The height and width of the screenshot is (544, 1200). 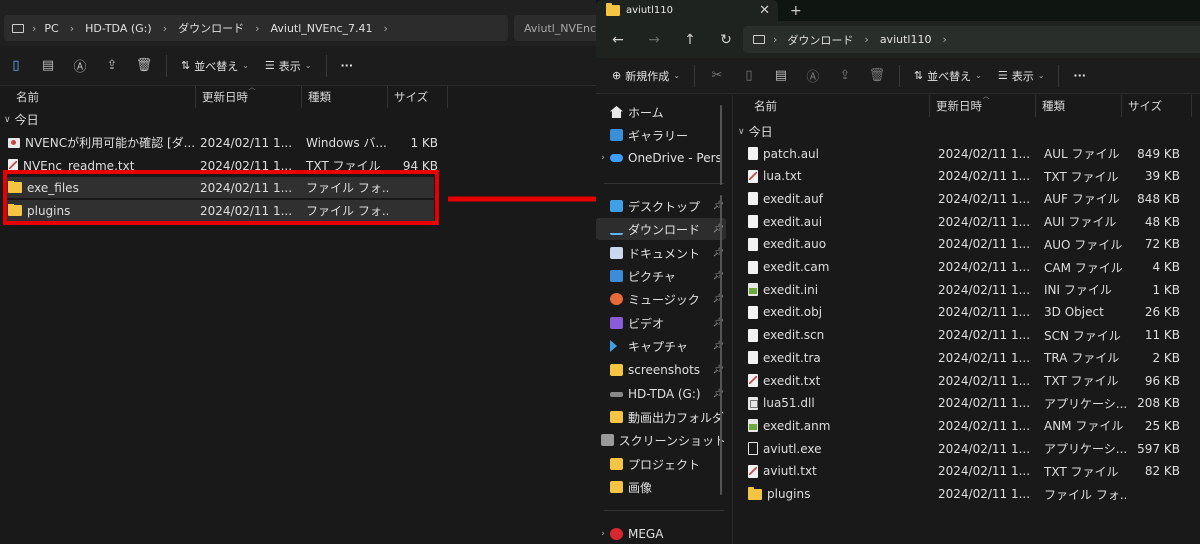 I want to click on nav-item-images: 画像, so click(x=661, y=487).